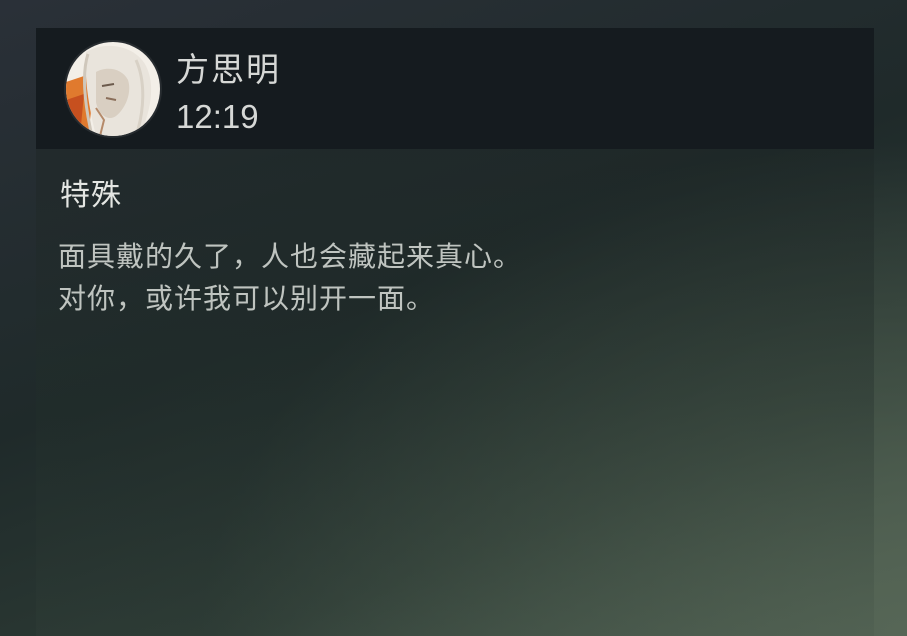  Describe the element at coordinates (228, 69) in the screenshot. I see `sender-name: 方思明` at that location.